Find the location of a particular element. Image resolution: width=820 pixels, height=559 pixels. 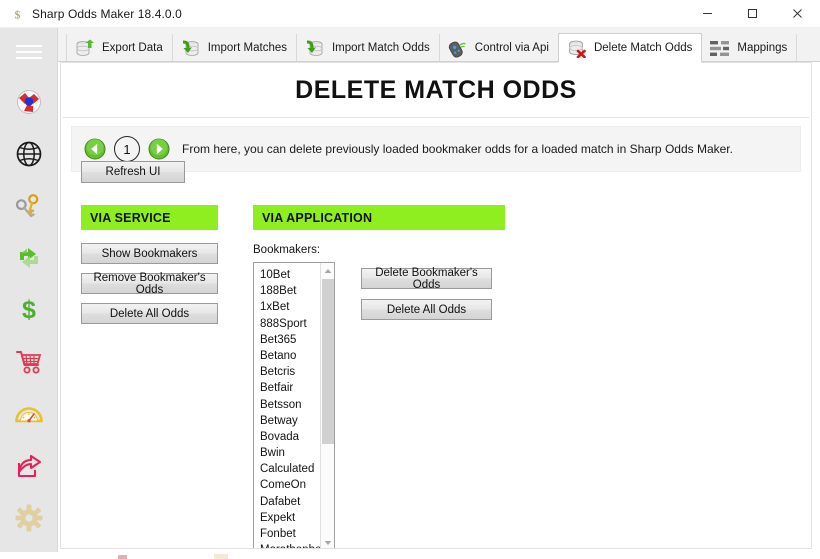

list-item: Dafabet is located at coordinates (291, 502).